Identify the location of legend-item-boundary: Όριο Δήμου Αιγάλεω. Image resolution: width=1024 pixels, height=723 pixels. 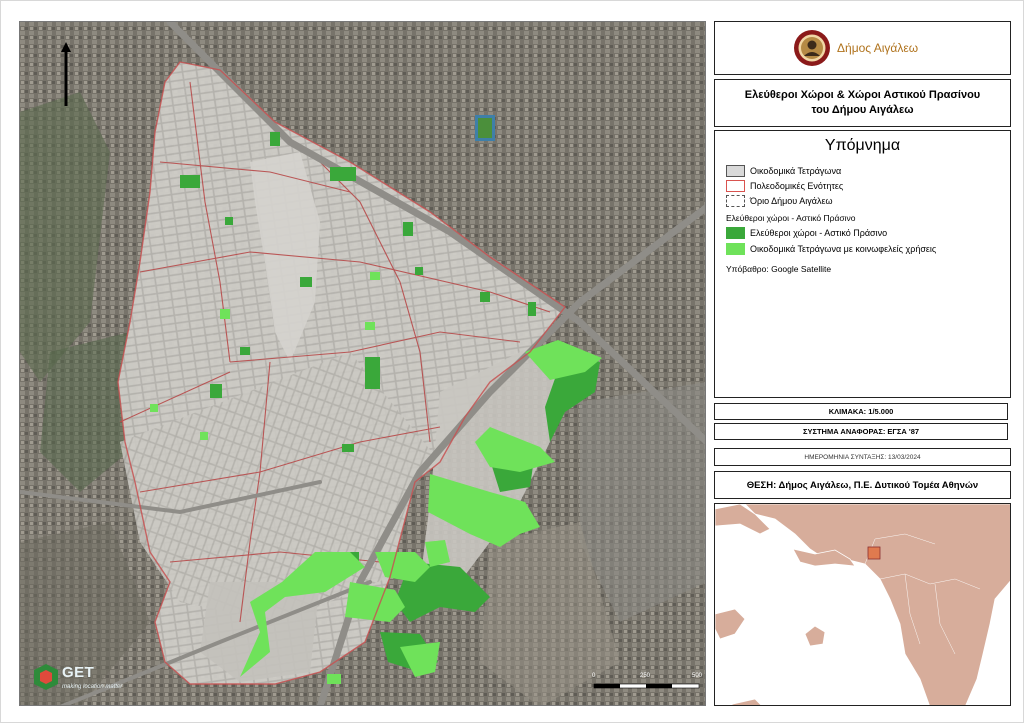
(779, 201).